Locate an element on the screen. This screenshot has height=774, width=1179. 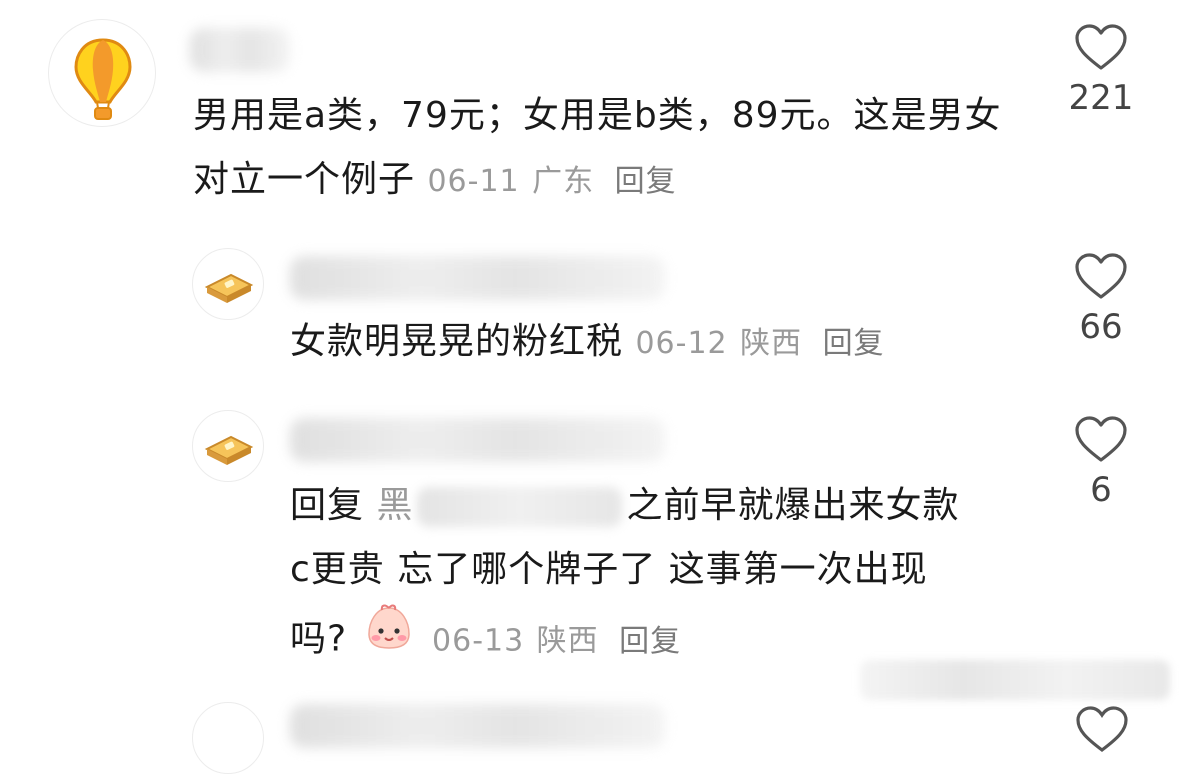
reply-prefix: 回复 is located at coordinates (327, 505).